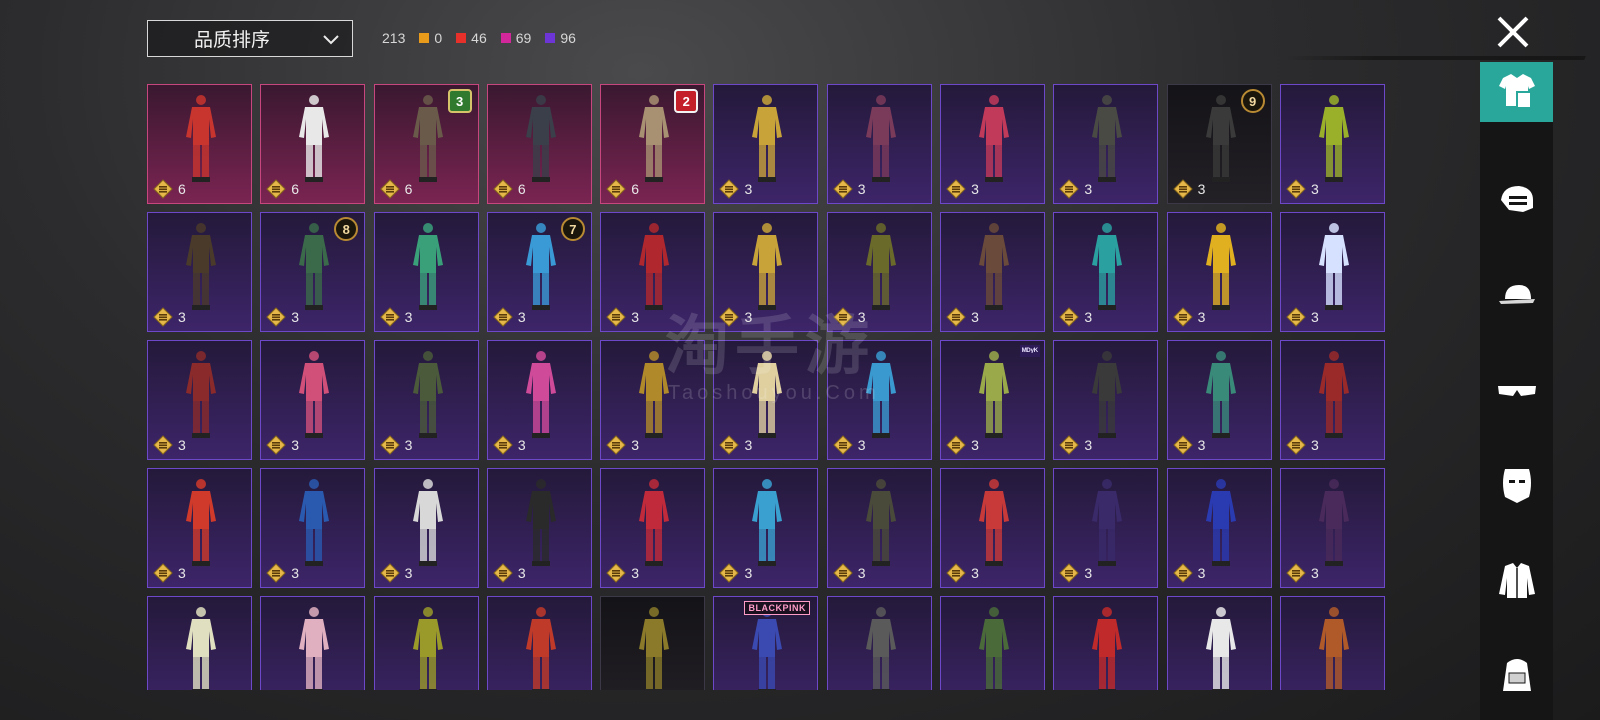 Image resolution: width=1600 pixels, height=720 pixels. Describe the element at coordinates (653, 144) in the screenshot. I see `outfit-card: 6 2` at that location.